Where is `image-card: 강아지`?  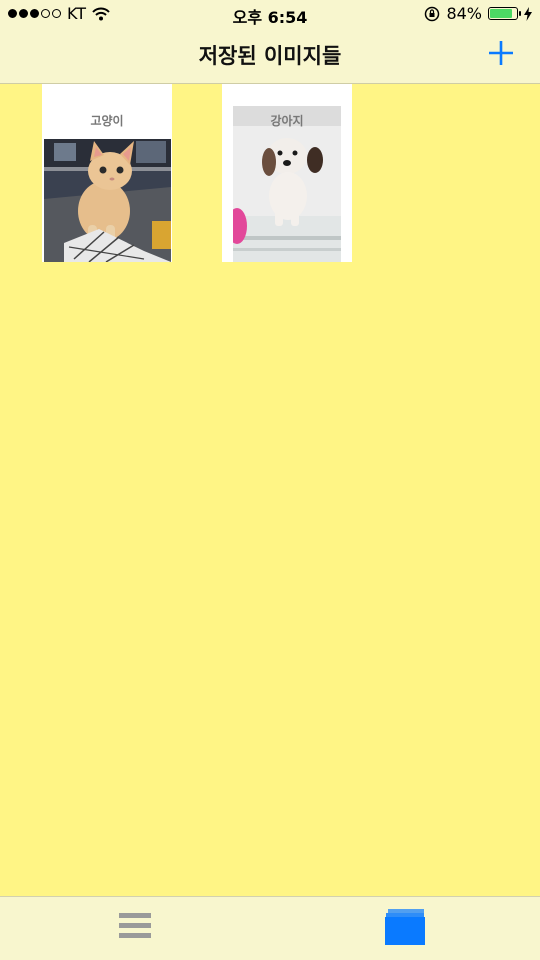
image-card: 강아지 is located at coordinates (287, 173).